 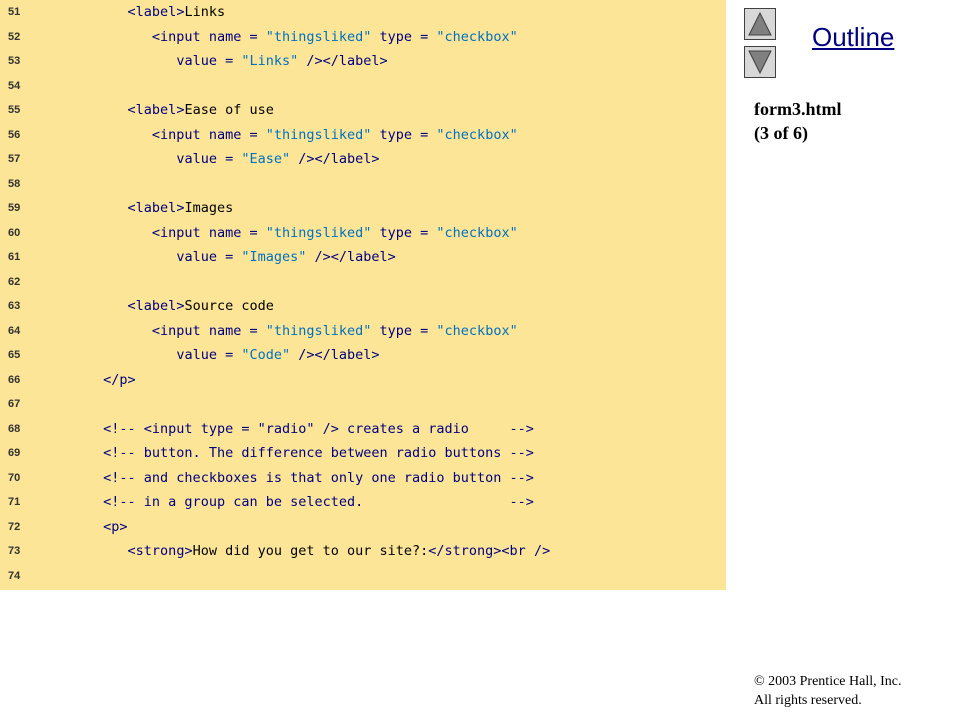 I want to click on code-text: value = "Ease" /></label>, so click(x=204, y=159).